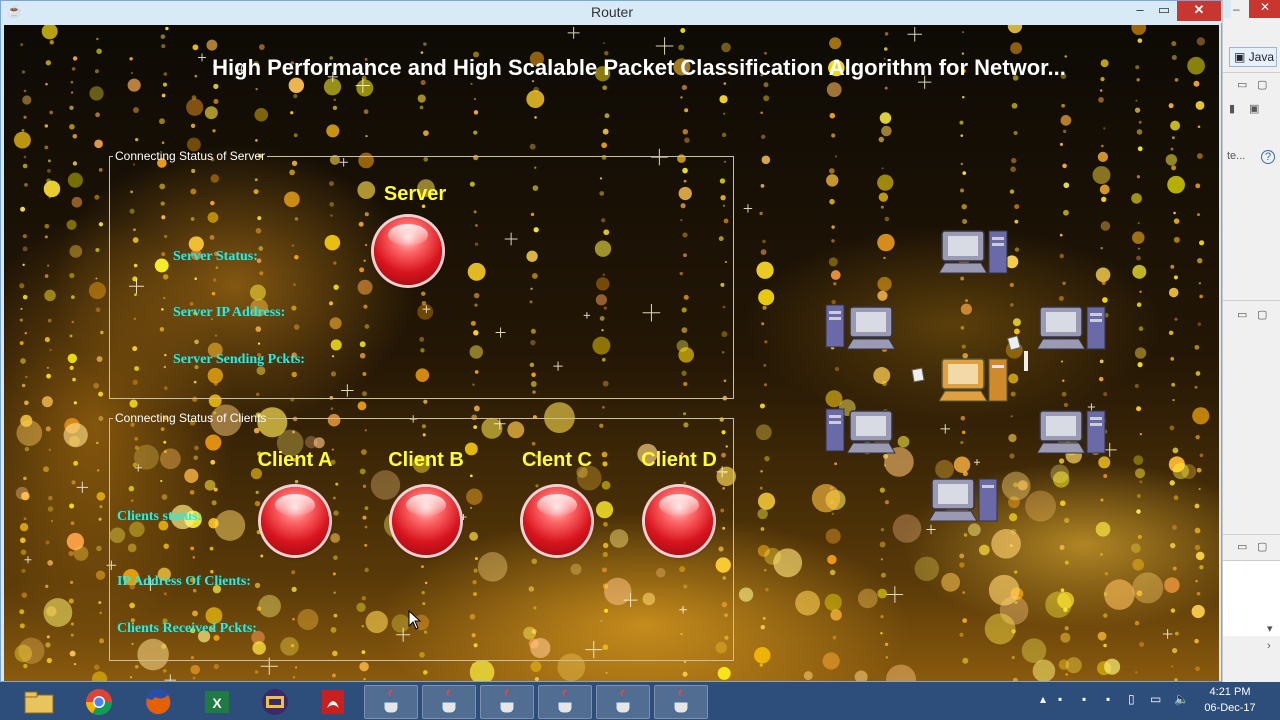 The width and height of the screenshot is (1280, 720). Describe the element at coordinates (679, 521) in the screenshot. I see `client-d-status-led` at that location.